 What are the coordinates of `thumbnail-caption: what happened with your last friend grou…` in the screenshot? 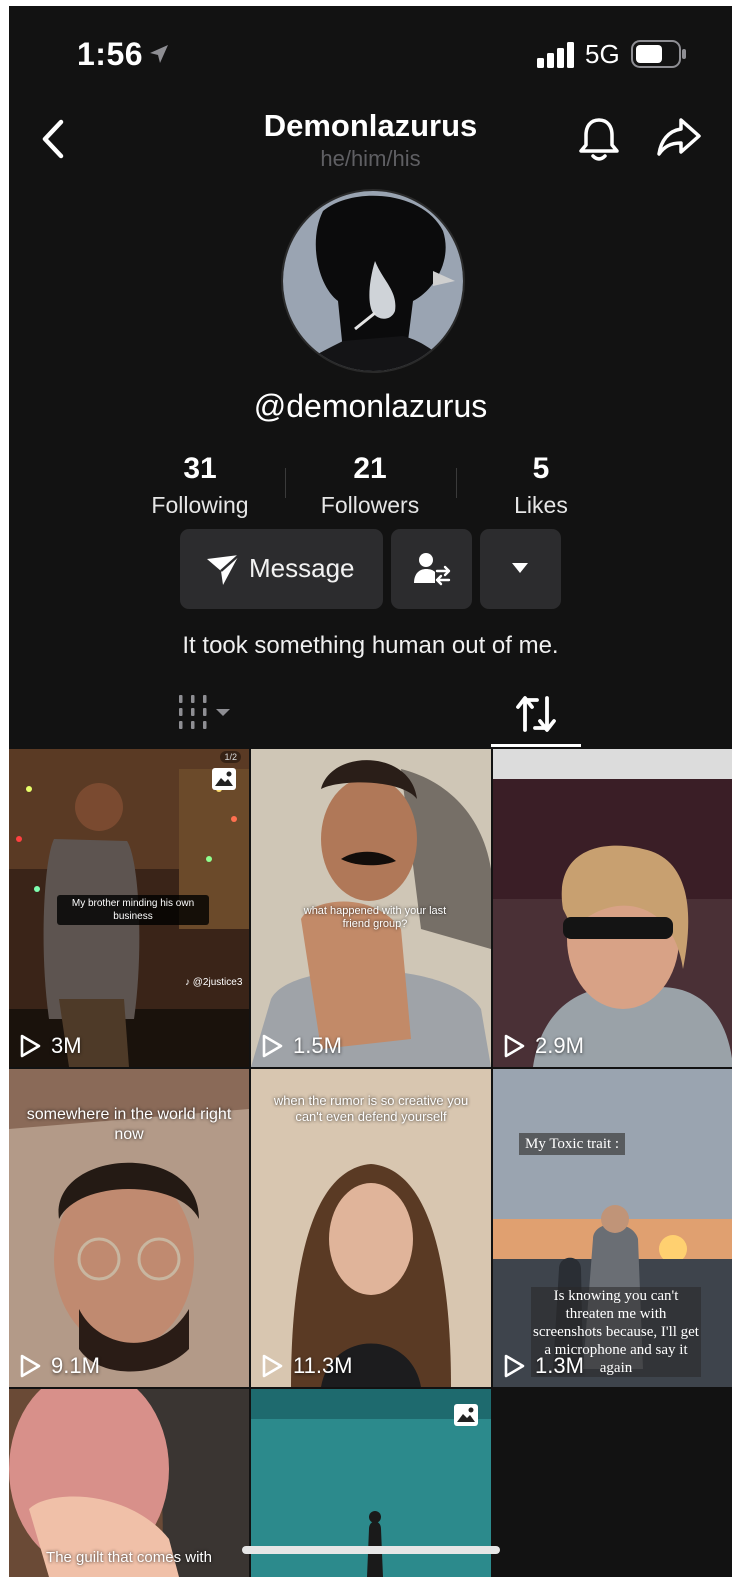 It's located at (375, 917).